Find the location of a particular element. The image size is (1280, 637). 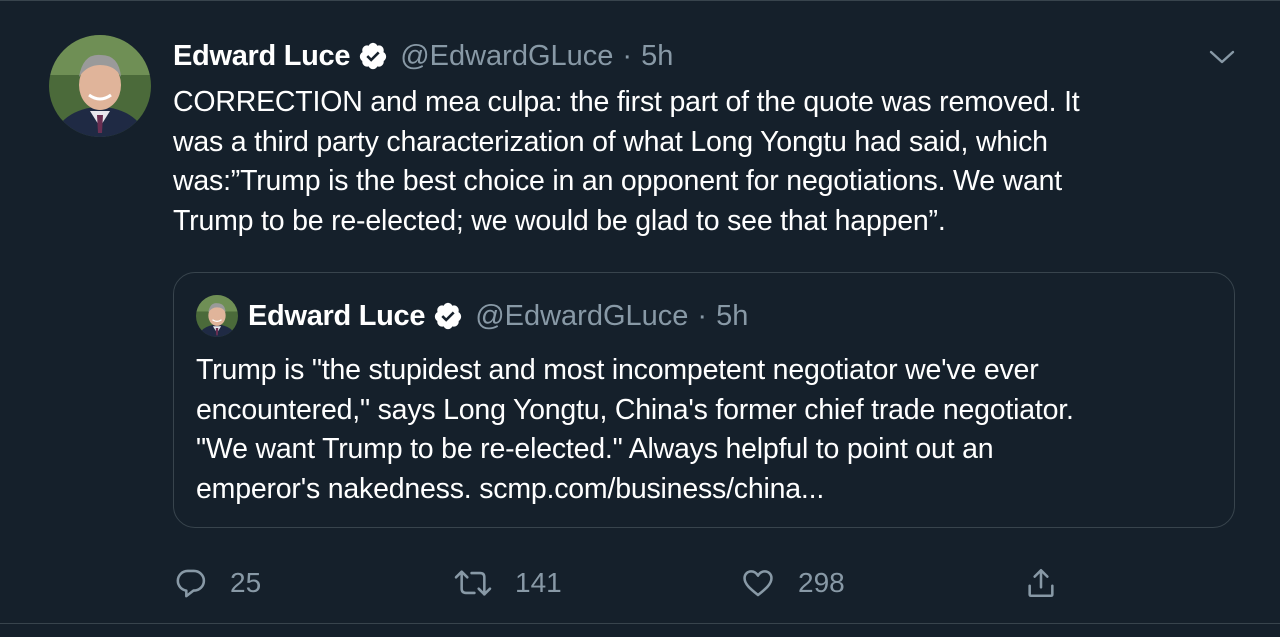

avatar is located at coordinates (100, 86).